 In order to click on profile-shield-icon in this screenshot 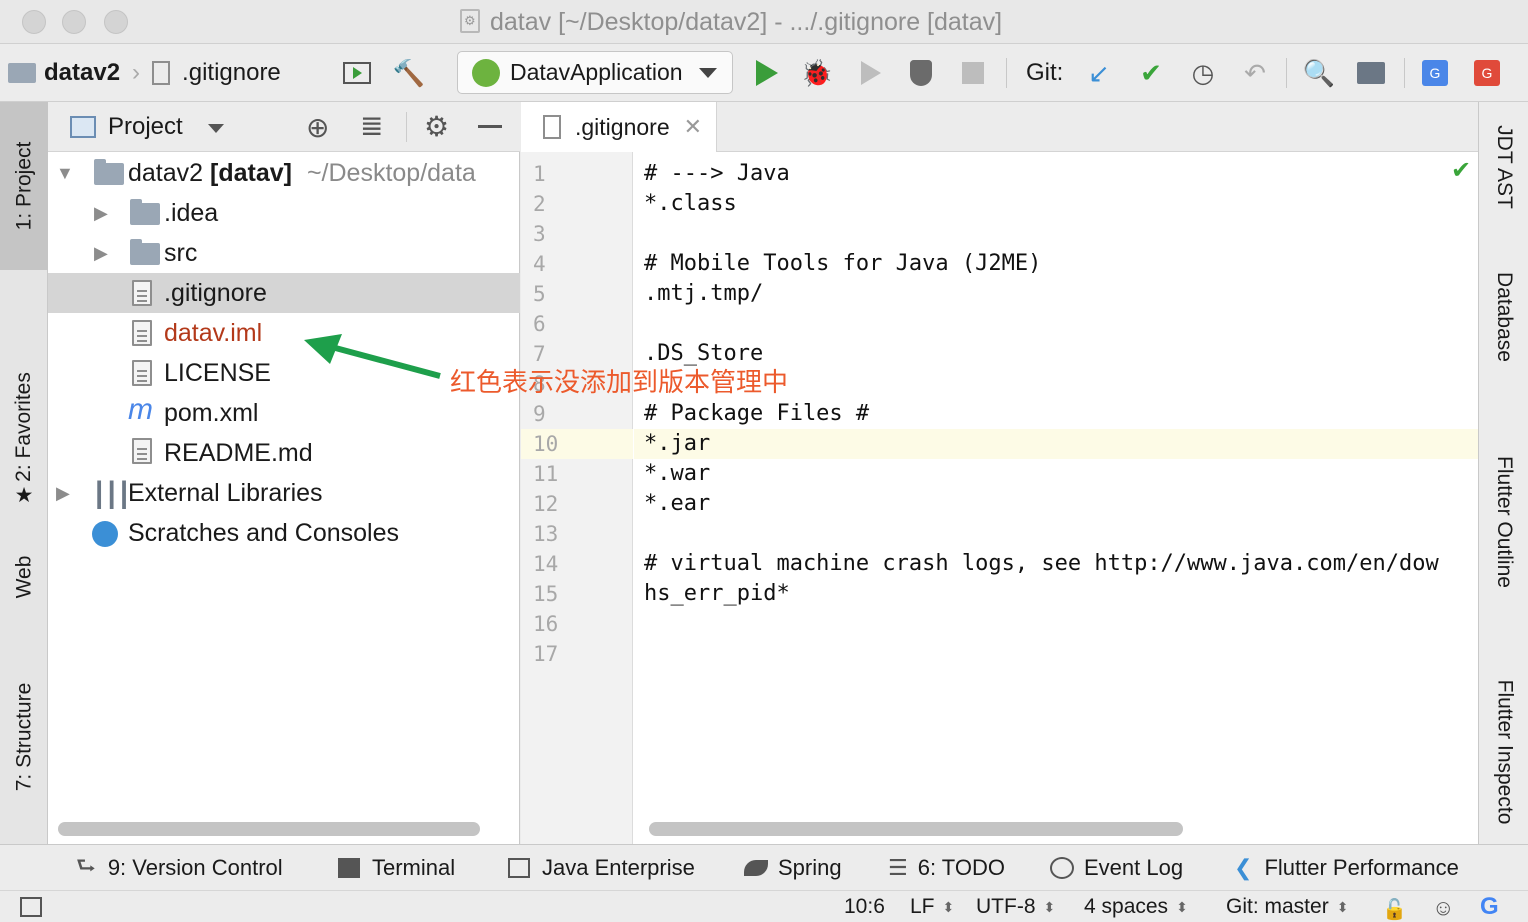, I will do `click(921, 73)`.